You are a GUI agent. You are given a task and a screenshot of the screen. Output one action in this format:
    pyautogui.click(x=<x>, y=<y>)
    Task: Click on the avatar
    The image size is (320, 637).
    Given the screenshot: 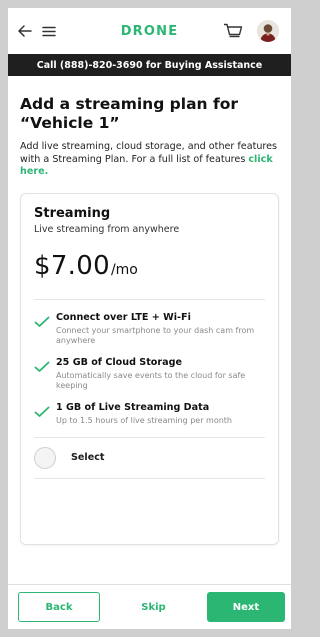 What is the action you would take?
    pyautogui.click(x=268, y=31)
    